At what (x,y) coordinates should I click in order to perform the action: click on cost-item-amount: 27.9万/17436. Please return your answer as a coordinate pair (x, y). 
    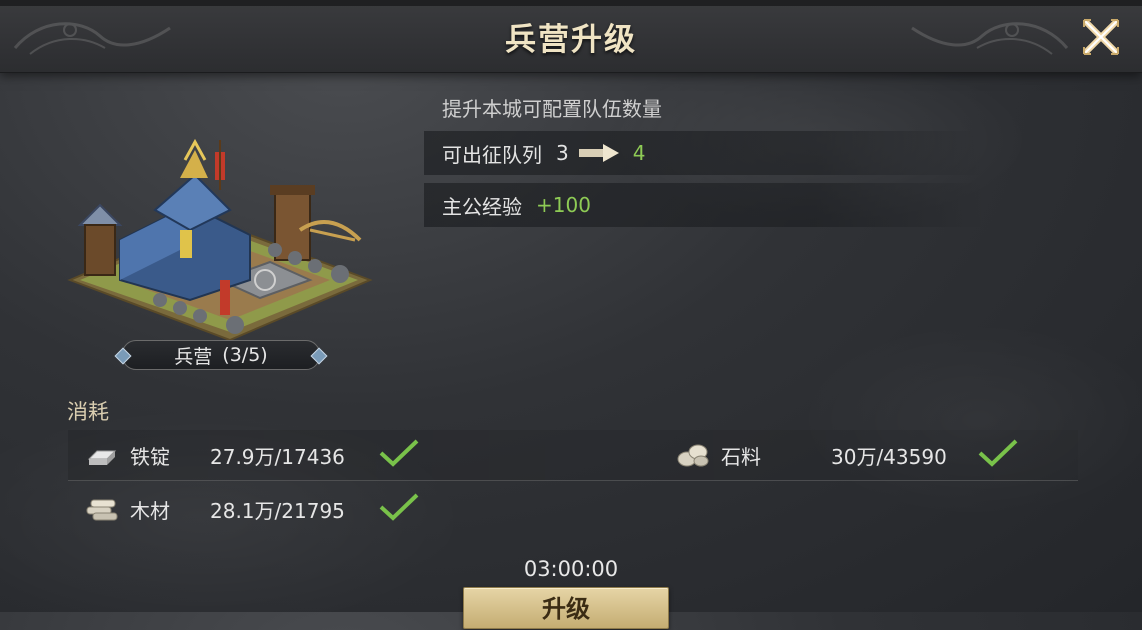
    Looking at the image, I should click on (277, 456).